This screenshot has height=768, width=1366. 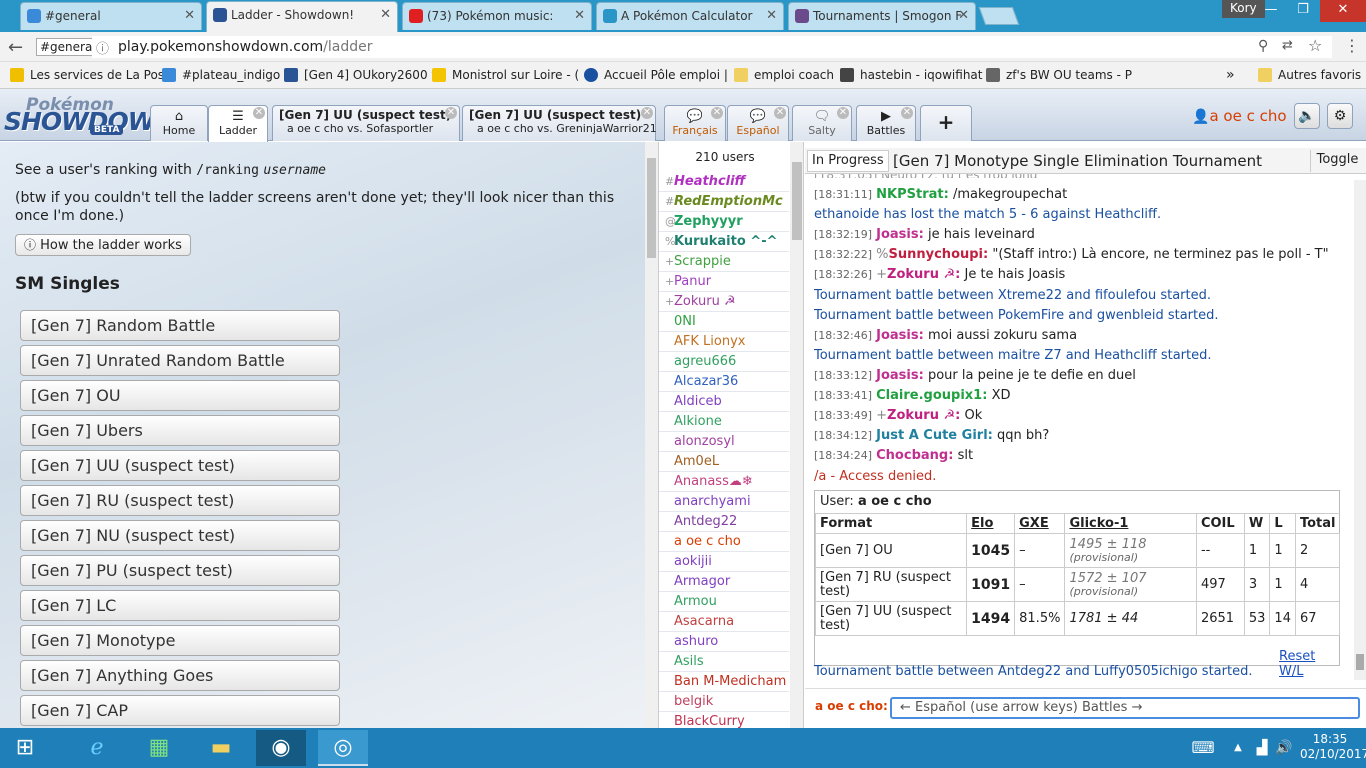 What do you see at coordinates (220, 75) in the screenshot?
I see `bookmark-item: #plateau_indigo` at bounding box center [220, 75].